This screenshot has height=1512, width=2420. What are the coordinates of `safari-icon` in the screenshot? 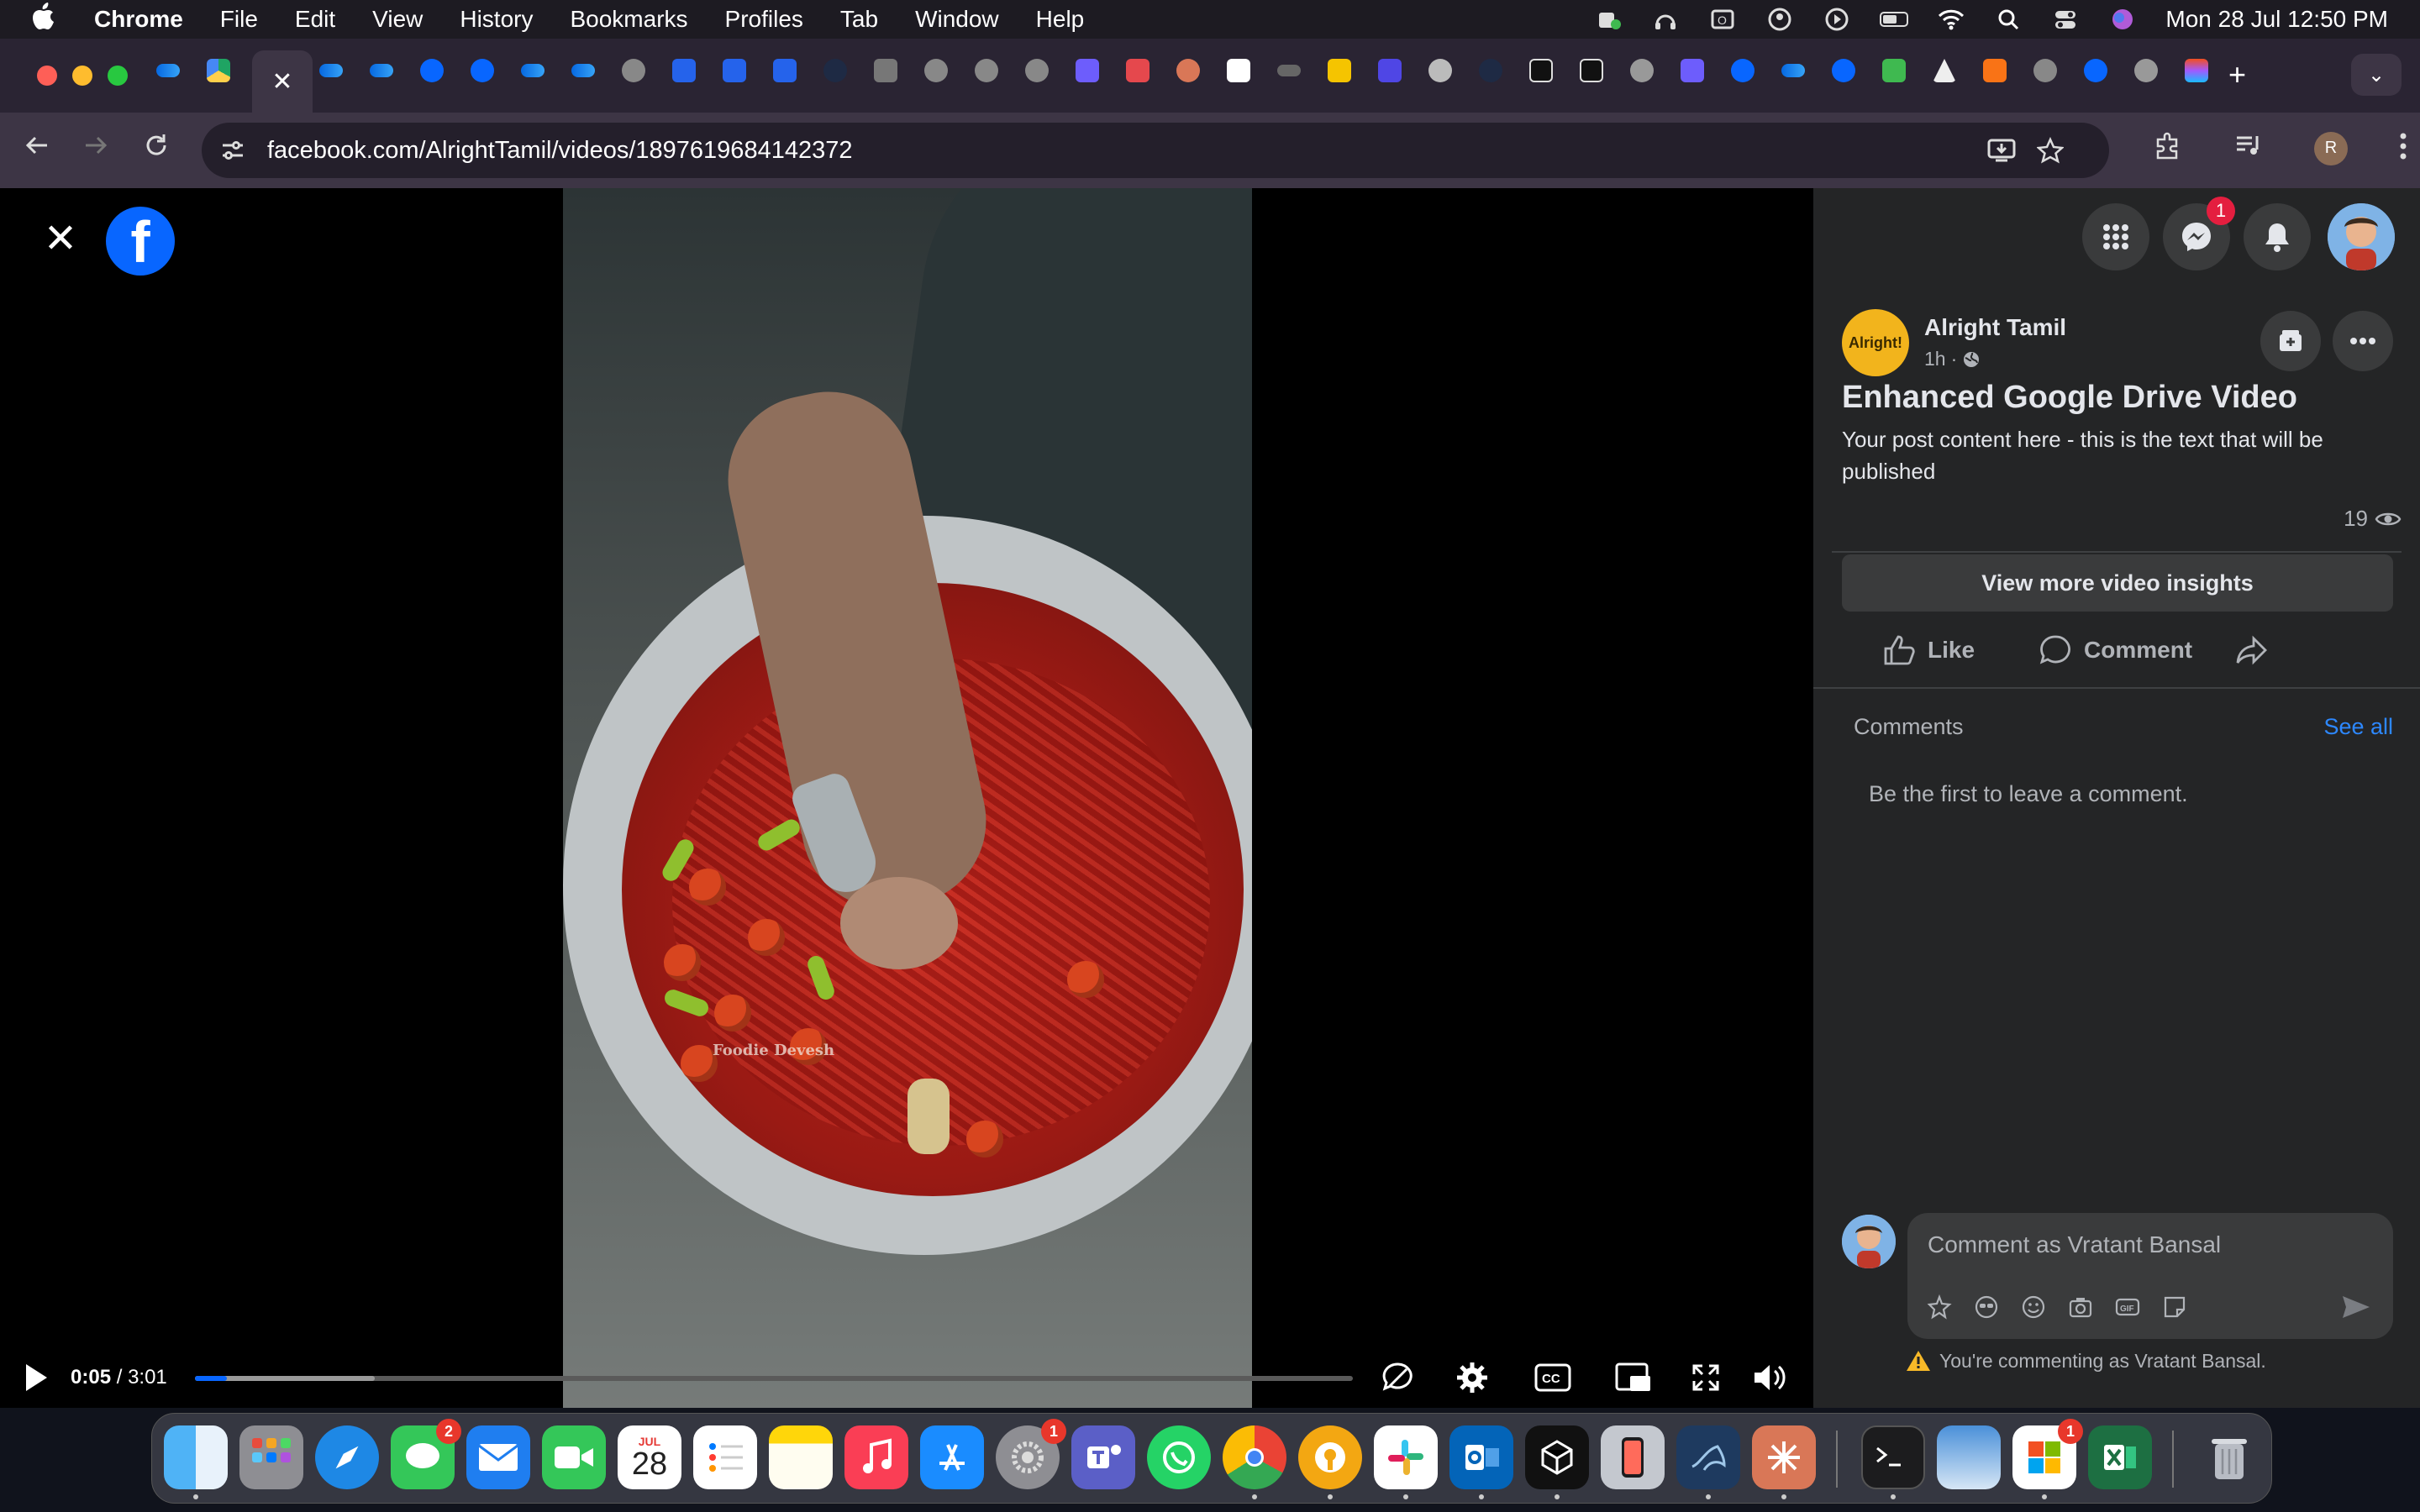 It's located at (347, 1457).